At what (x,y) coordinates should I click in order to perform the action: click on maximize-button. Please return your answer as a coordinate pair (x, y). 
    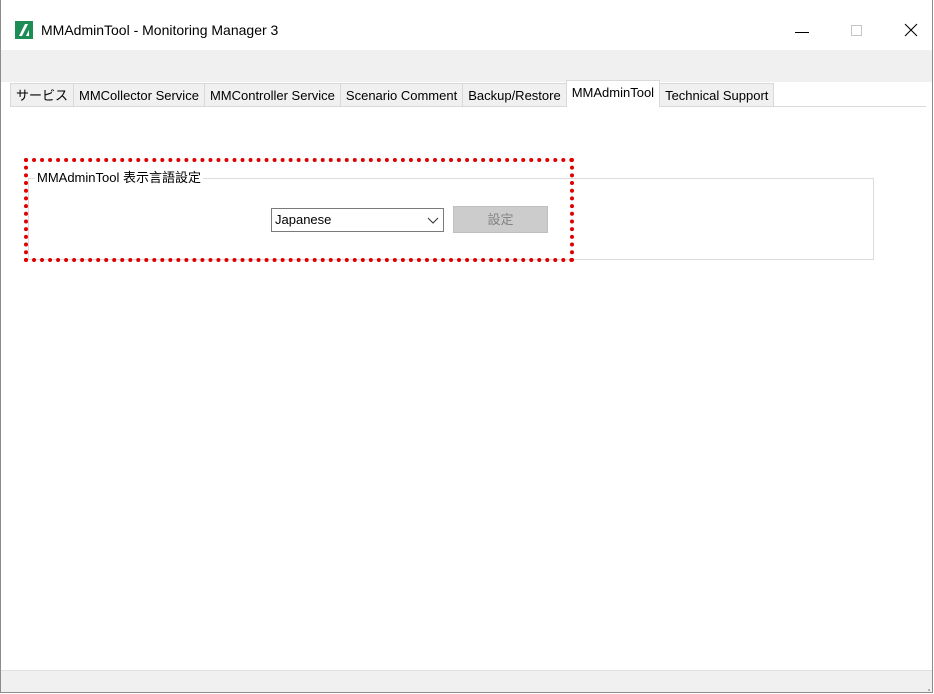
    Looking at the image, I should click on (856, 30).